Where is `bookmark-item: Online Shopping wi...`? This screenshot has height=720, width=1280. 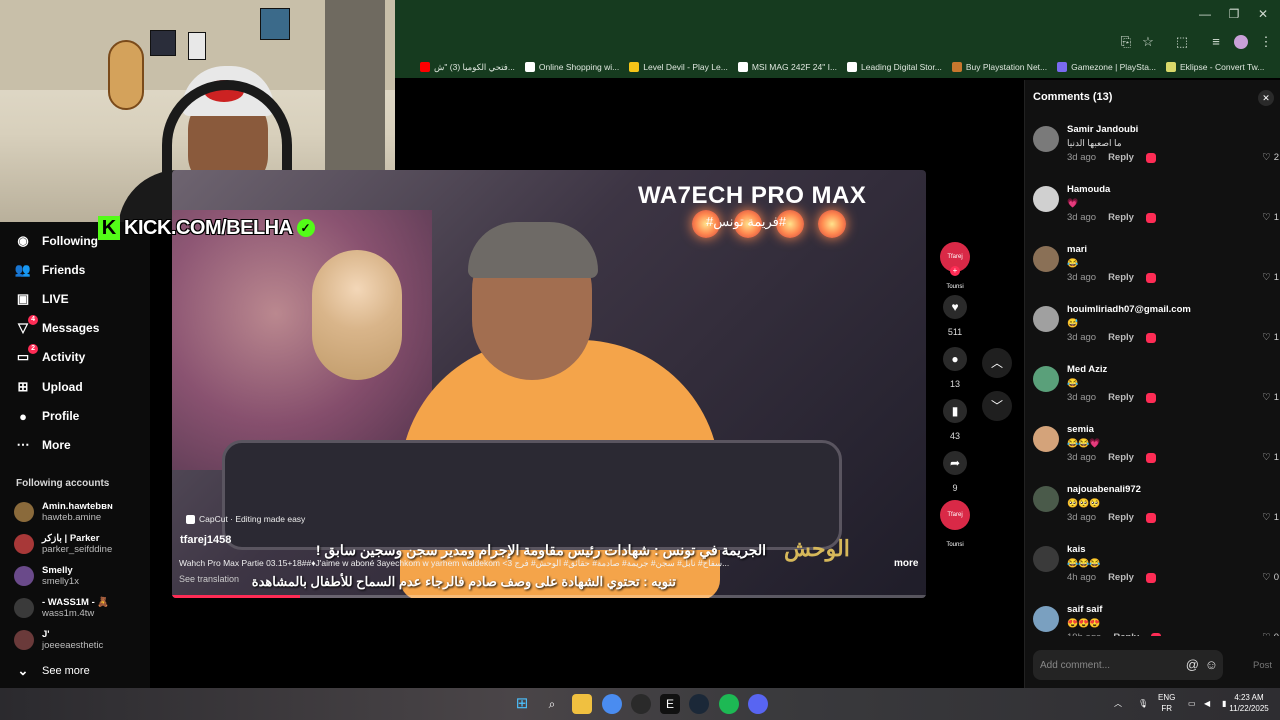
bookmark-item: Online Shopping wi... is located at coordinates (571, 67).